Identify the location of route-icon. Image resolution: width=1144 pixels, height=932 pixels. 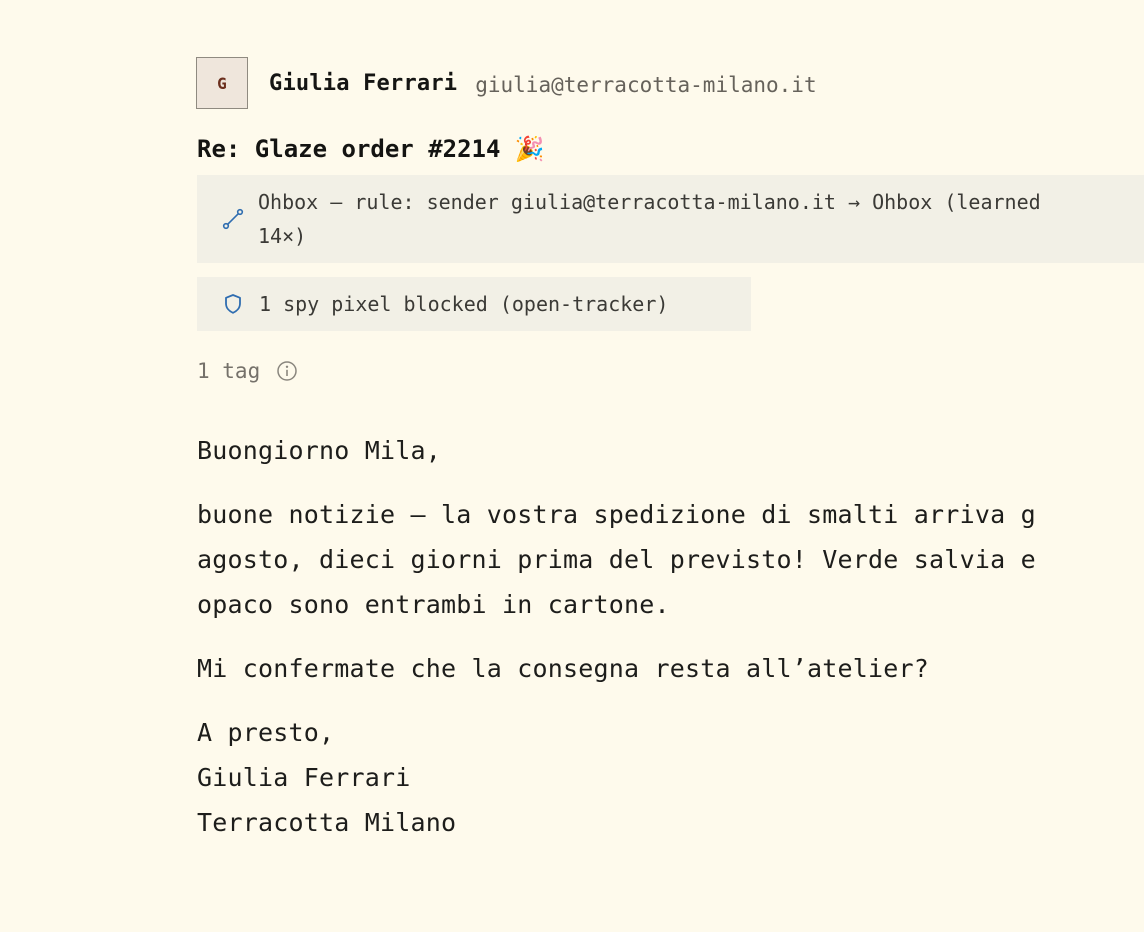
(233, 219).